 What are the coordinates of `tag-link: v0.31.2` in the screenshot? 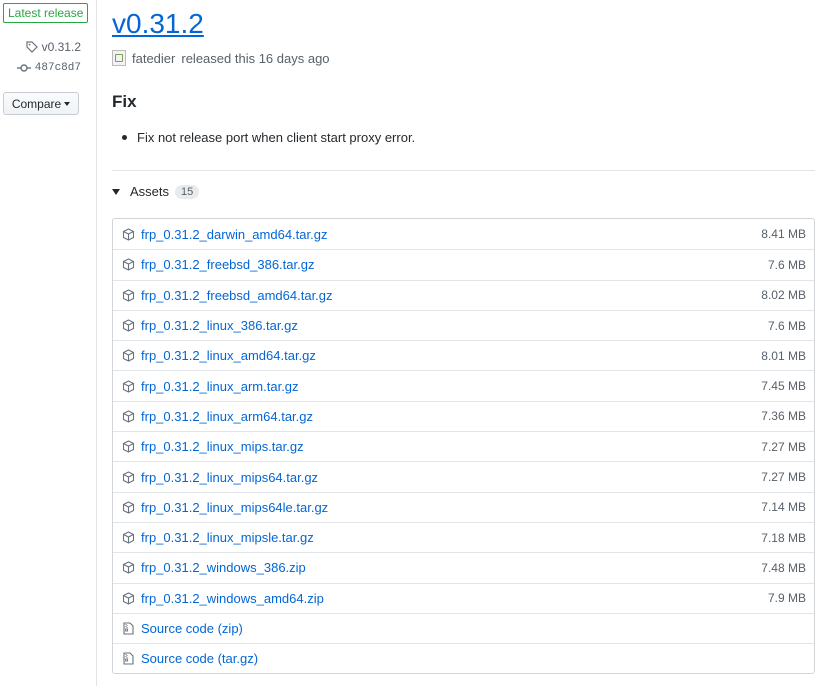 It's located at (53, 47).